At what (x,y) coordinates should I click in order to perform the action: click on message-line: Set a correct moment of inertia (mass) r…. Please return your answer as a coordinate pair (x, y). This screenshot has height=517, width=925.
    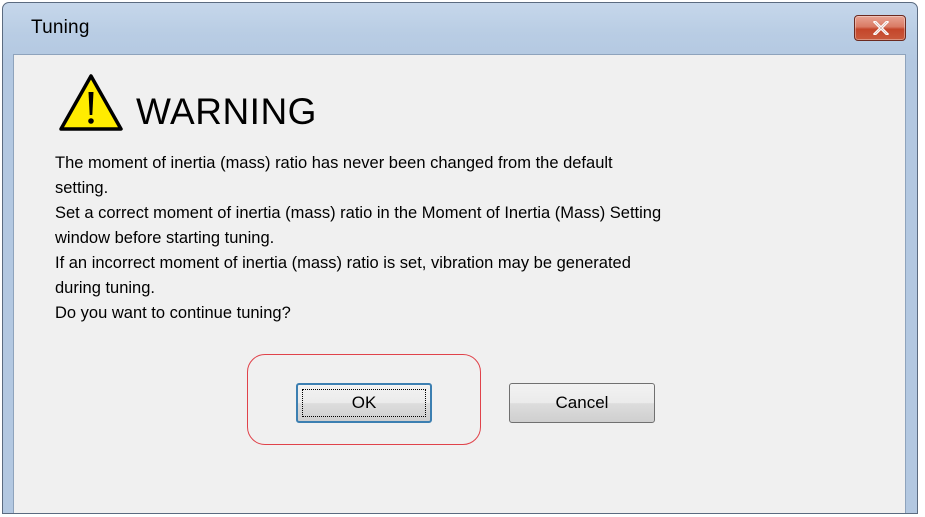
    Looking at the image, I should click on (358, 213).